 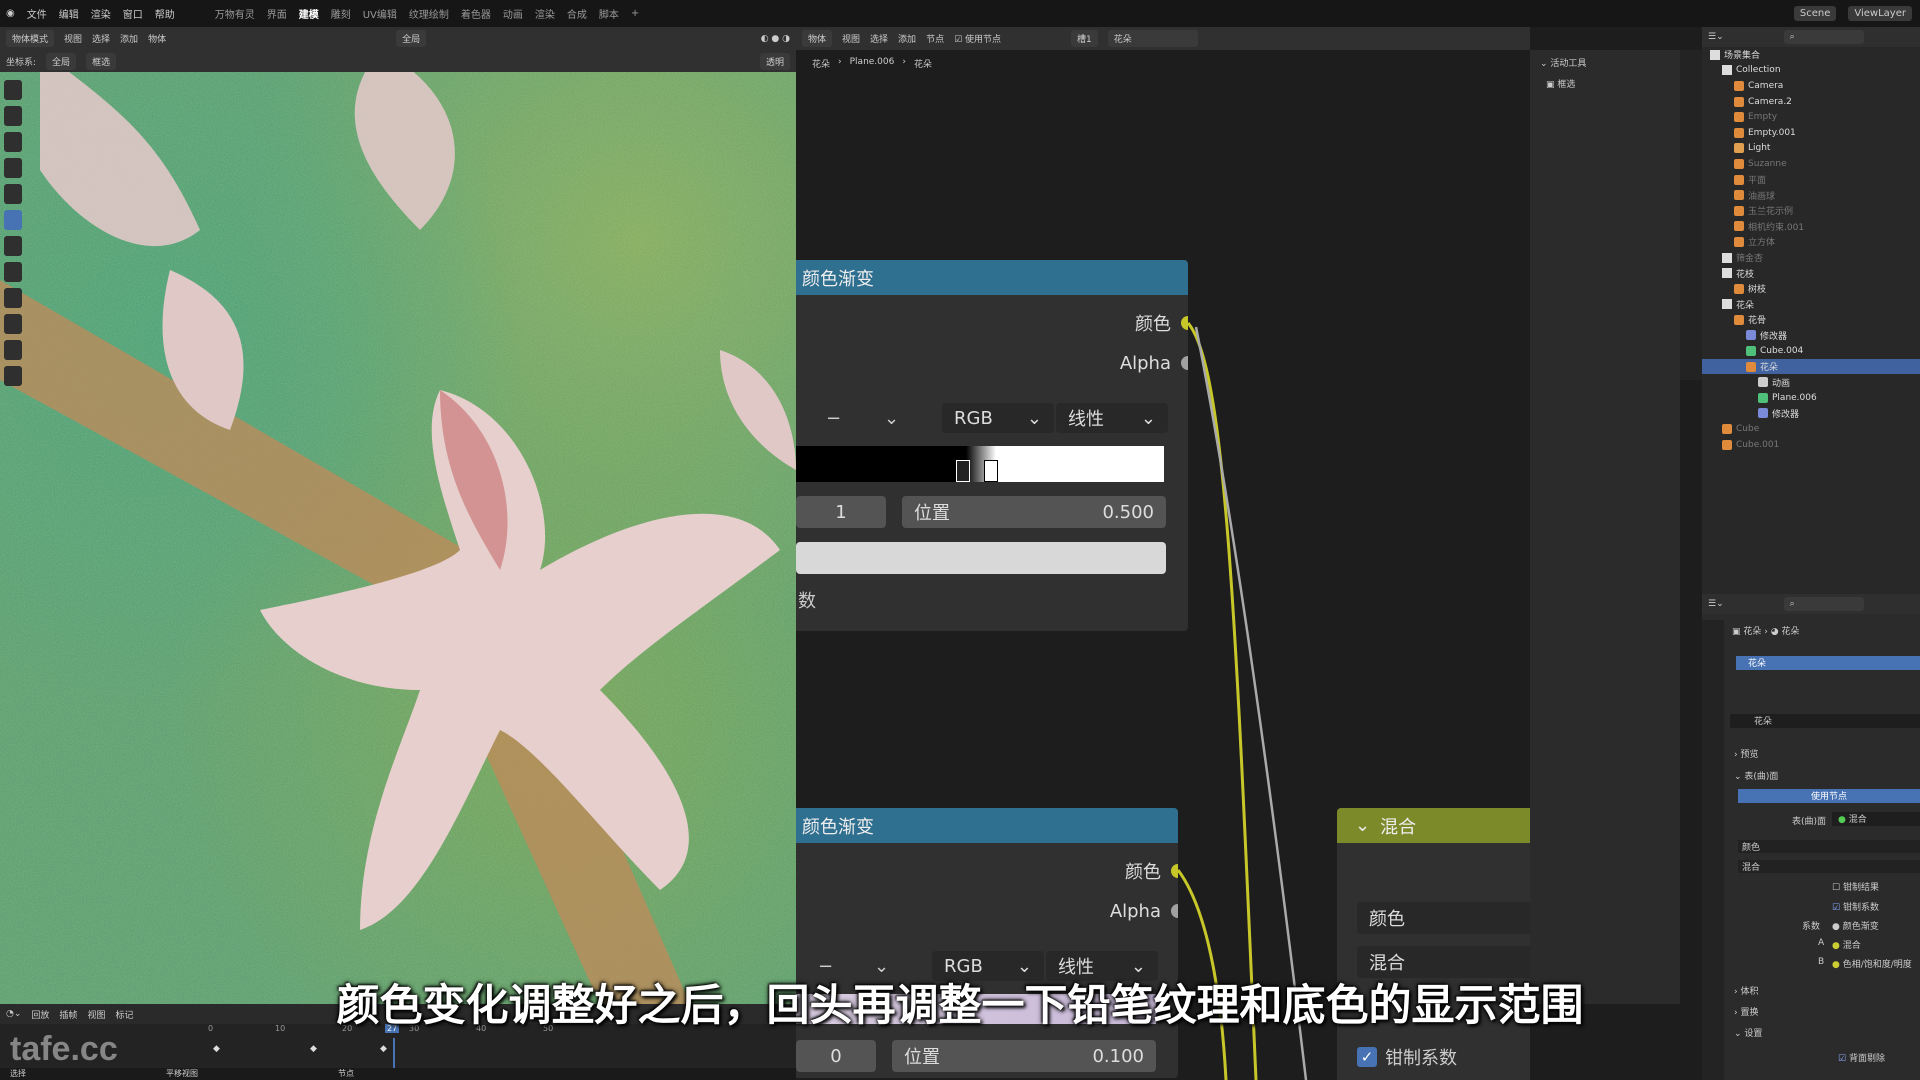 I want to click on workspace-tab: 合成, so click(x=577, y=13).